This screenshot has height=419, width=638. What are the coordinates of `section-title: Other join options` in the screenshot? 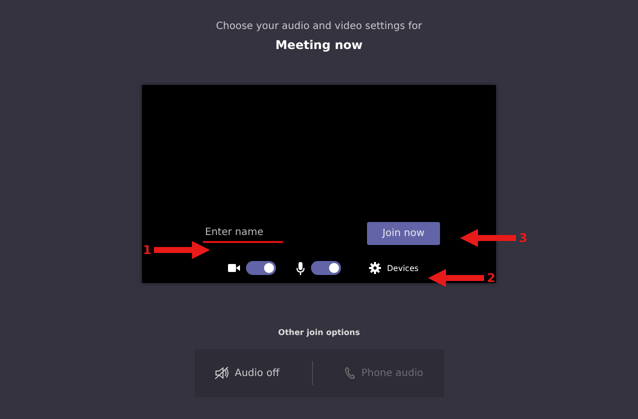 It's located at (319, 332).